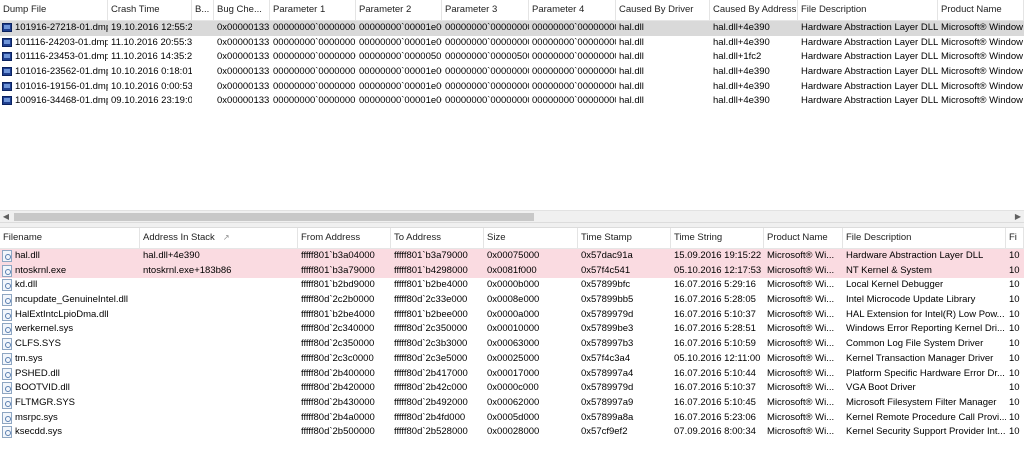 This screenshot has width=1024, height=450. Describe the element at coordinates (911, 300) in the screenshot. I see `table-cell: Intel Microcode Update Library` at that location.